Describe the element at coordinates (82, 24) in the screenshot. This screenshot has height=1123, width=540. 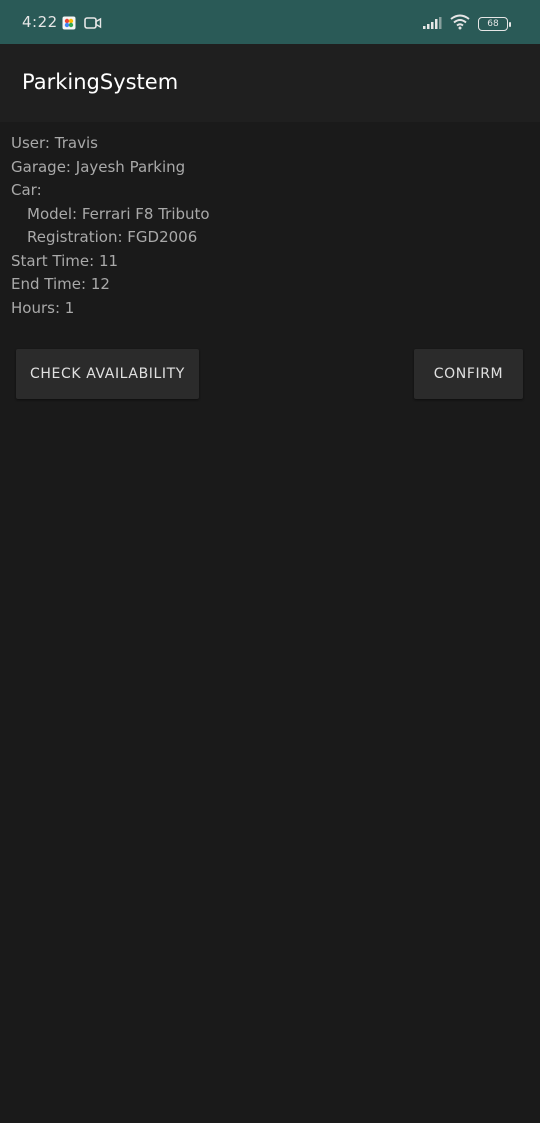
I see `status-left-icons` at that location.